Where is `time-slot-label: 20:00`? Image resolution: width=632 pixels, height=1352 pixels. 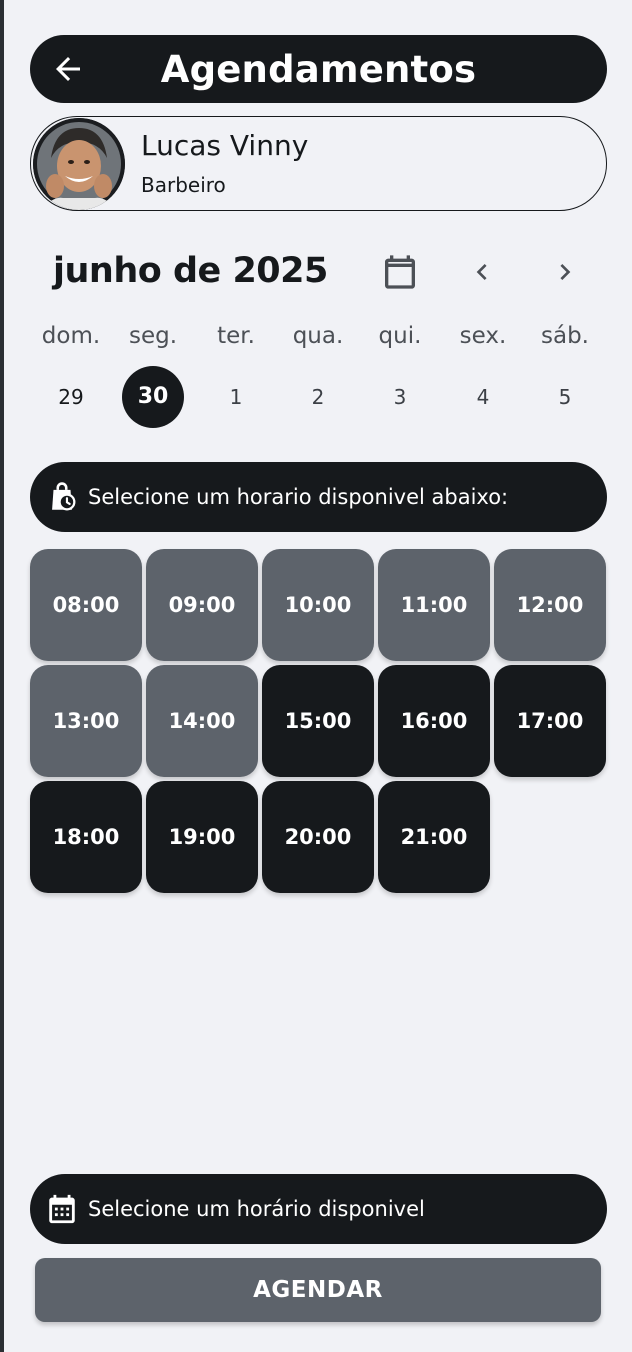
time-slot-label: 20:00 is located at coordinates (318, 837).